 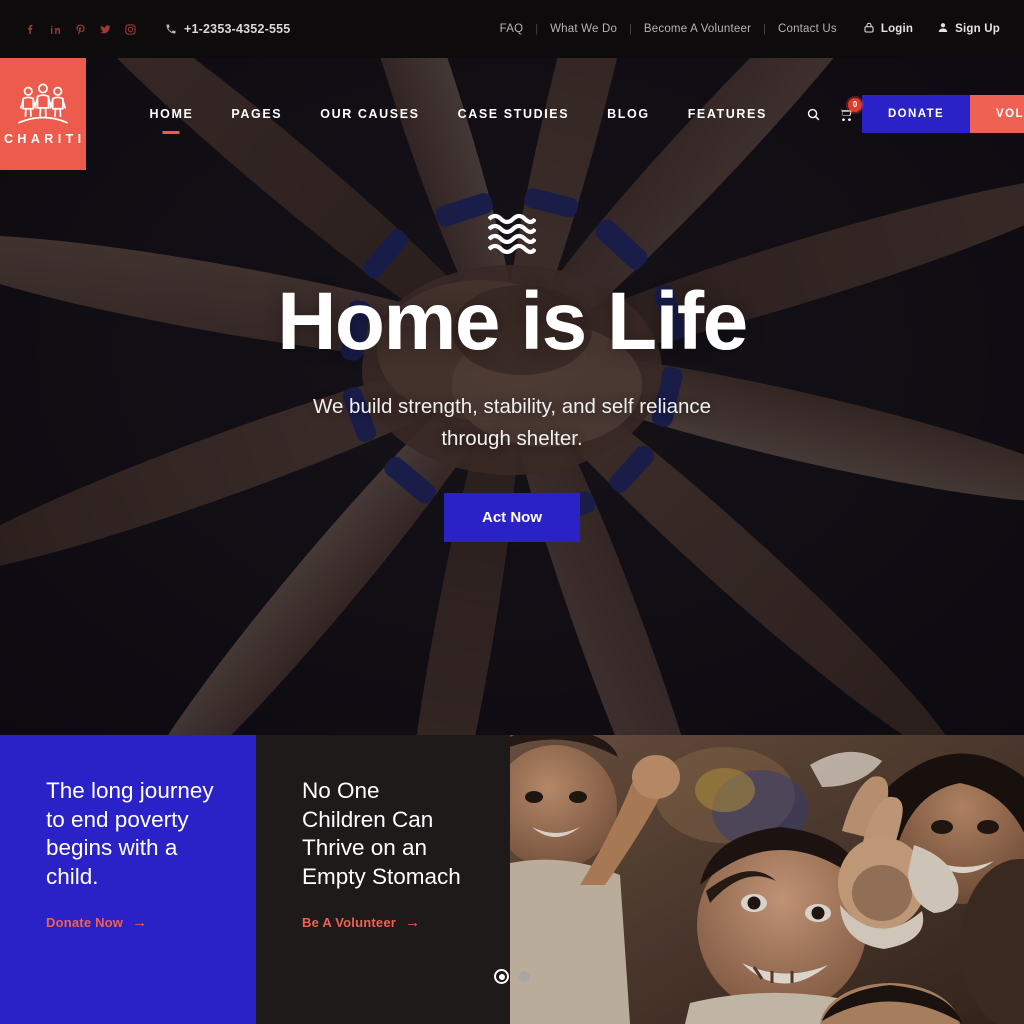 I want to click on signup-link: Sign Up, so click(x=966, y=29).